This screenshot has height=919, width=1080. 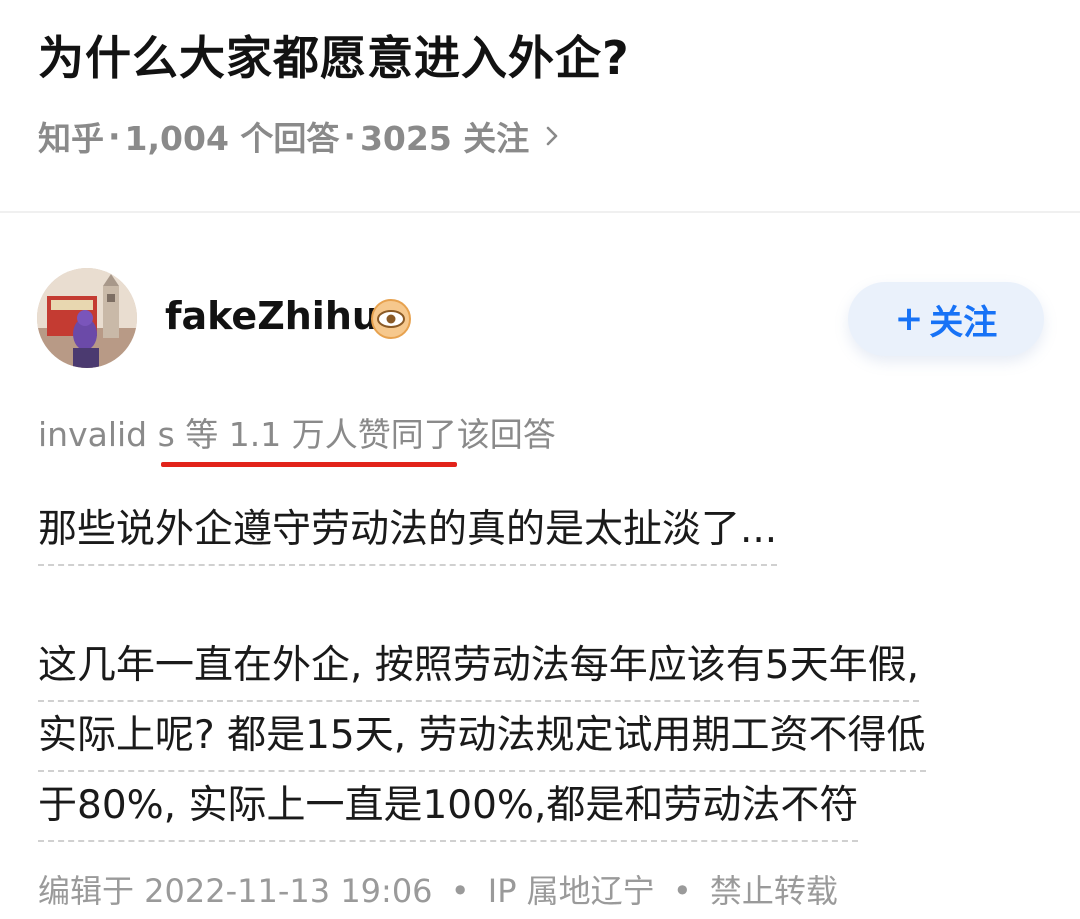 I want to click on answer-line: 这几年一直在外企, 按照劳动法每年应该有5天年假,, so click(x=479, y=667).